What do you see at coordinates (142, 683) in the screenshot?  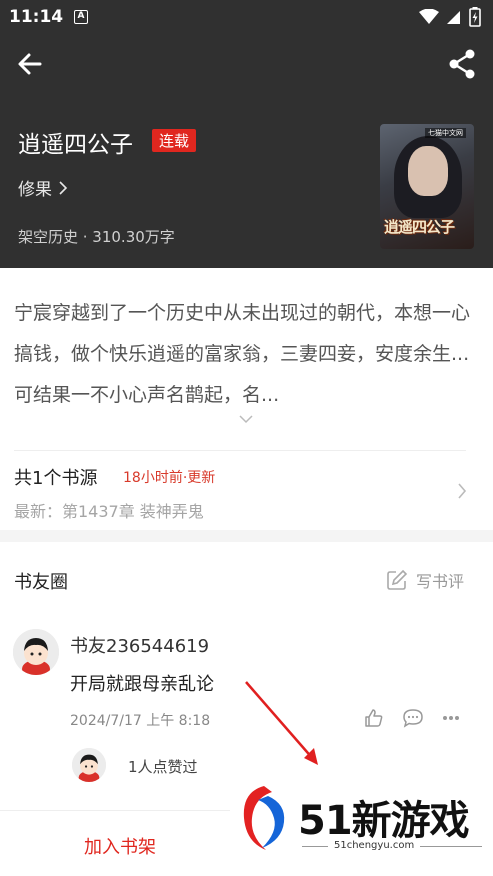 I see `comment-text: 开局就跟母亲乱论` at bounding box center [142, 683].